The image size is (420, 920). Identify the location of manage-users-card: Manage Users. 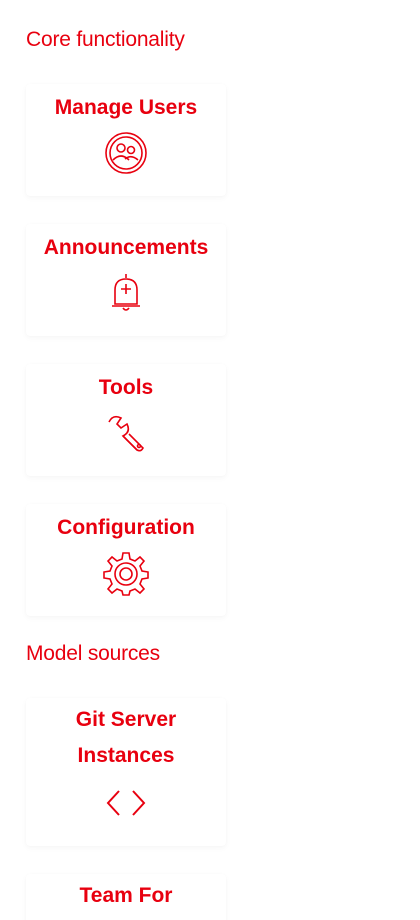
(126, 140).